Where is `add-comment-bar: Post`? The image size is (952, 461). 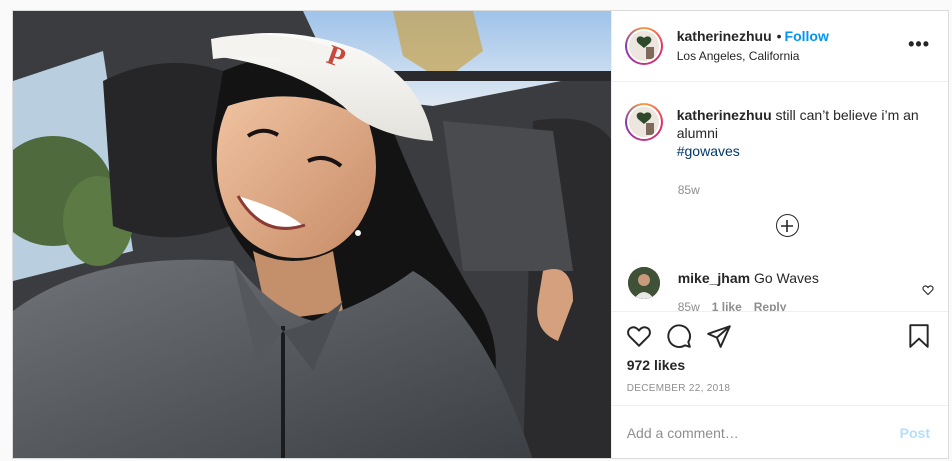 add-comment-bar: Post is located at coordinates (779, 431).